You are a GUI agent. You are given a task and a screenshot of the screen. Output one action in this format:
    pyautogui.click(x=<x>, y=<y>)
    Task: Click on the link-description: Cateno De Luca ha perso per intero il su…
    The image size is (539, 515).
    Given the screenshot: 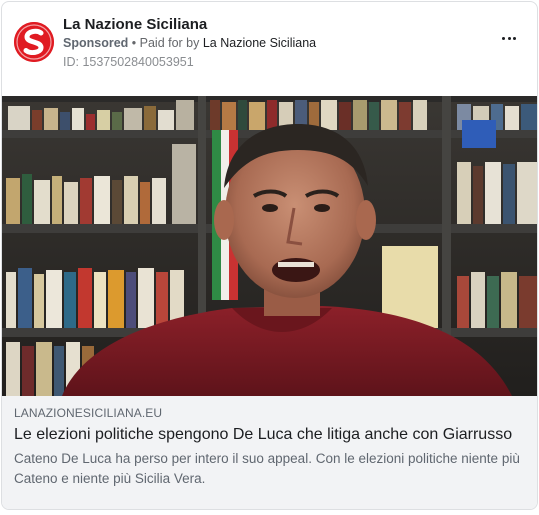 What is the action you would take?
    pyautogui.click(x=267, y=468)
    